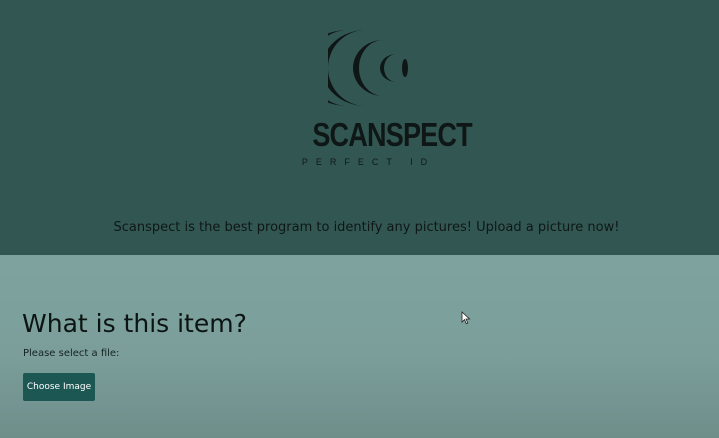 This screenshot has width=719, height=438. What do you see at coordinates (59, 387) in the screenshot?
I see `choose-image-button: Choose Image` at bounding box center [59, 387].